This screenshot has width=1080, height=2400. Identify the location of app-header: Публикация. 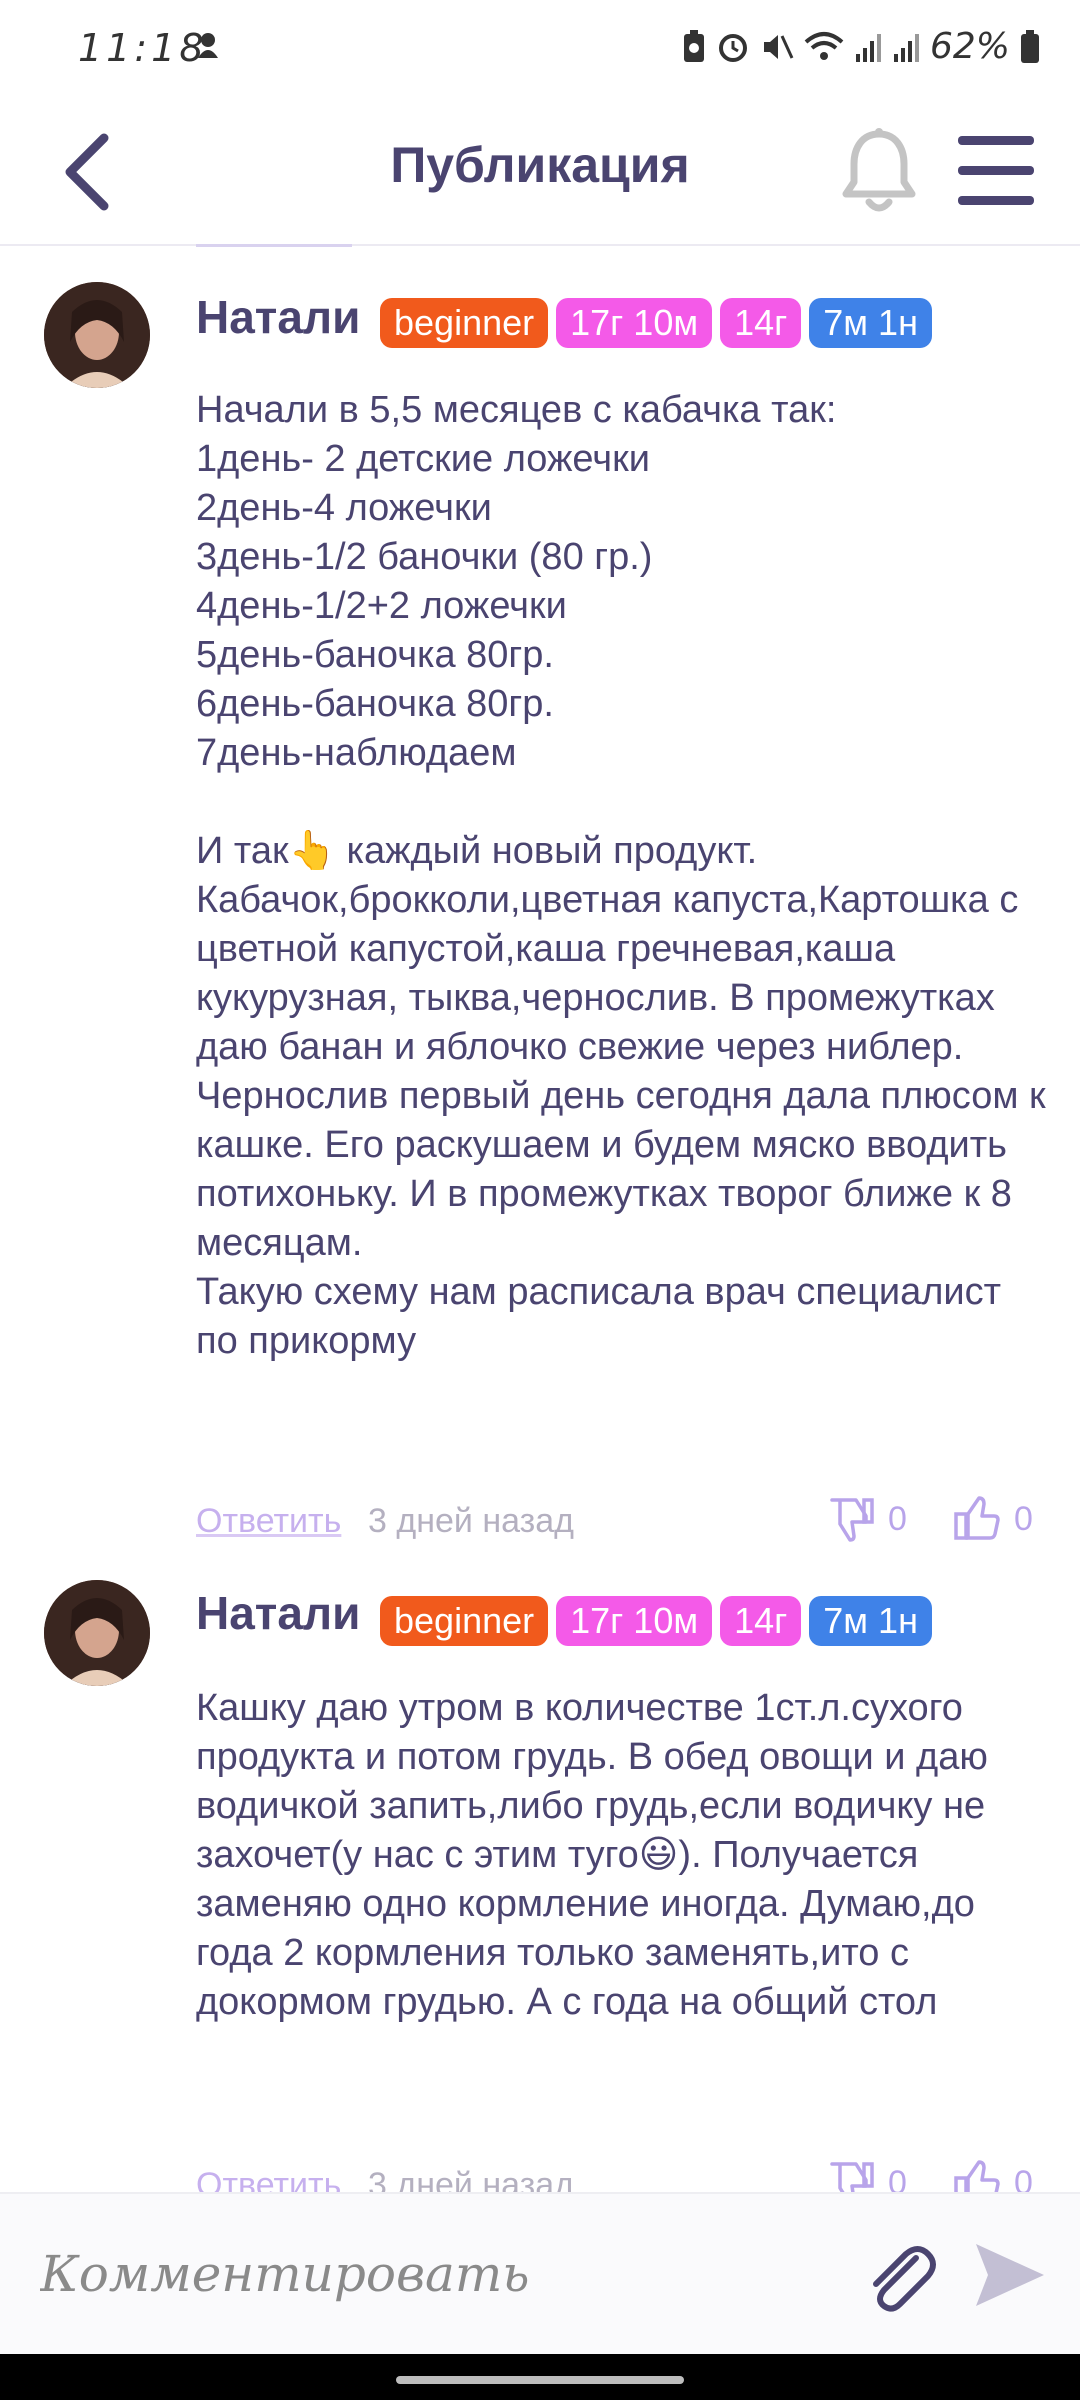
(540, 171).